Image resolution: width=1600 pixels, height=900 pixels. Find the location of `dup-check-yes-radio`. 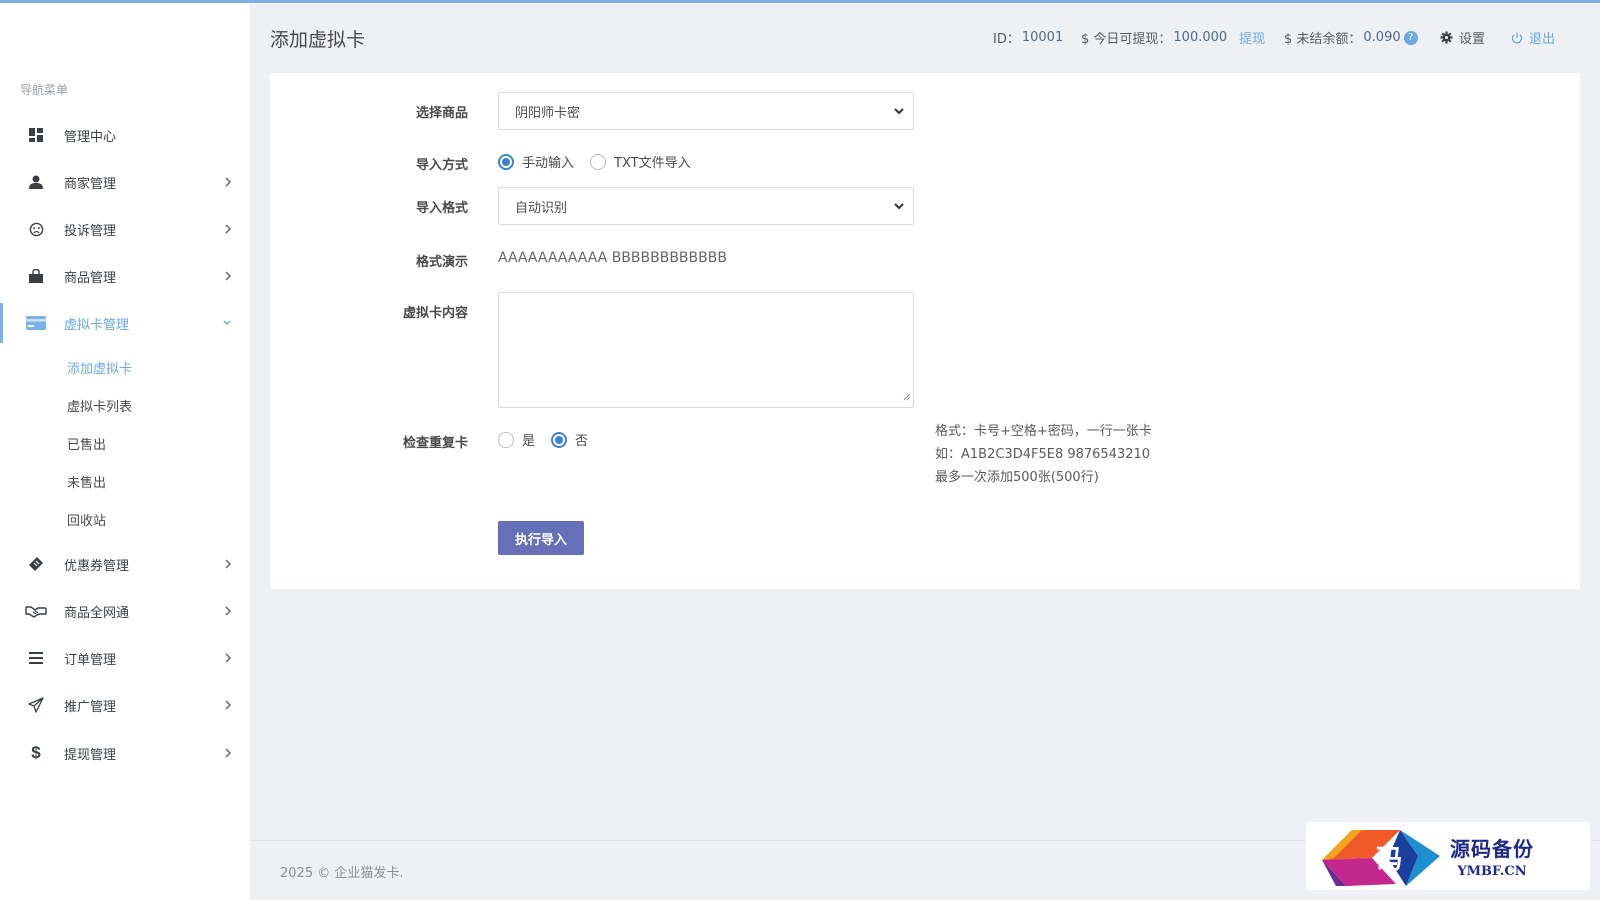

dup-check-yes-radio is located at coordinates (506, 439).